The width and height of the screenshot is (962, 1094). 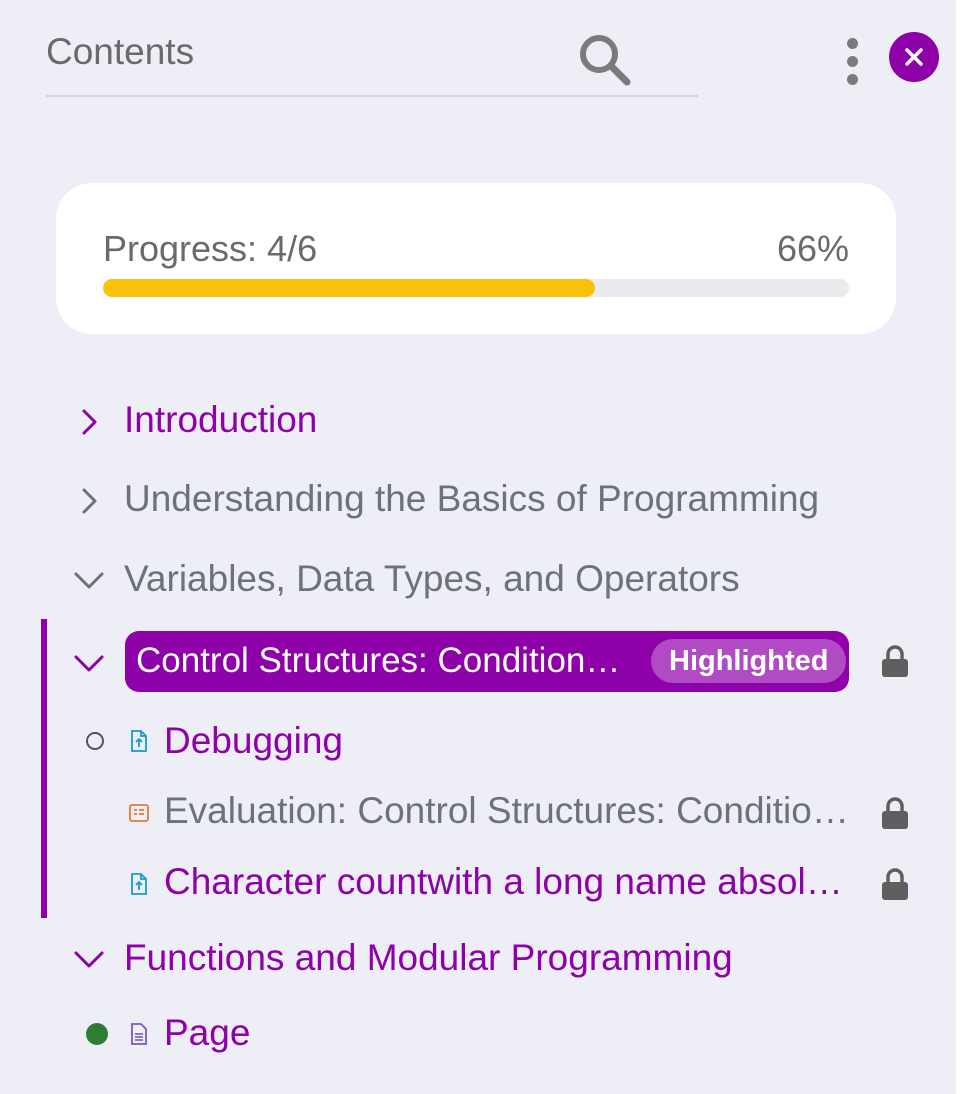 What do you see at coordinates (95, 741) in the screenshot?
I see `status-not-started-icon` at bounding box center [95, 741].